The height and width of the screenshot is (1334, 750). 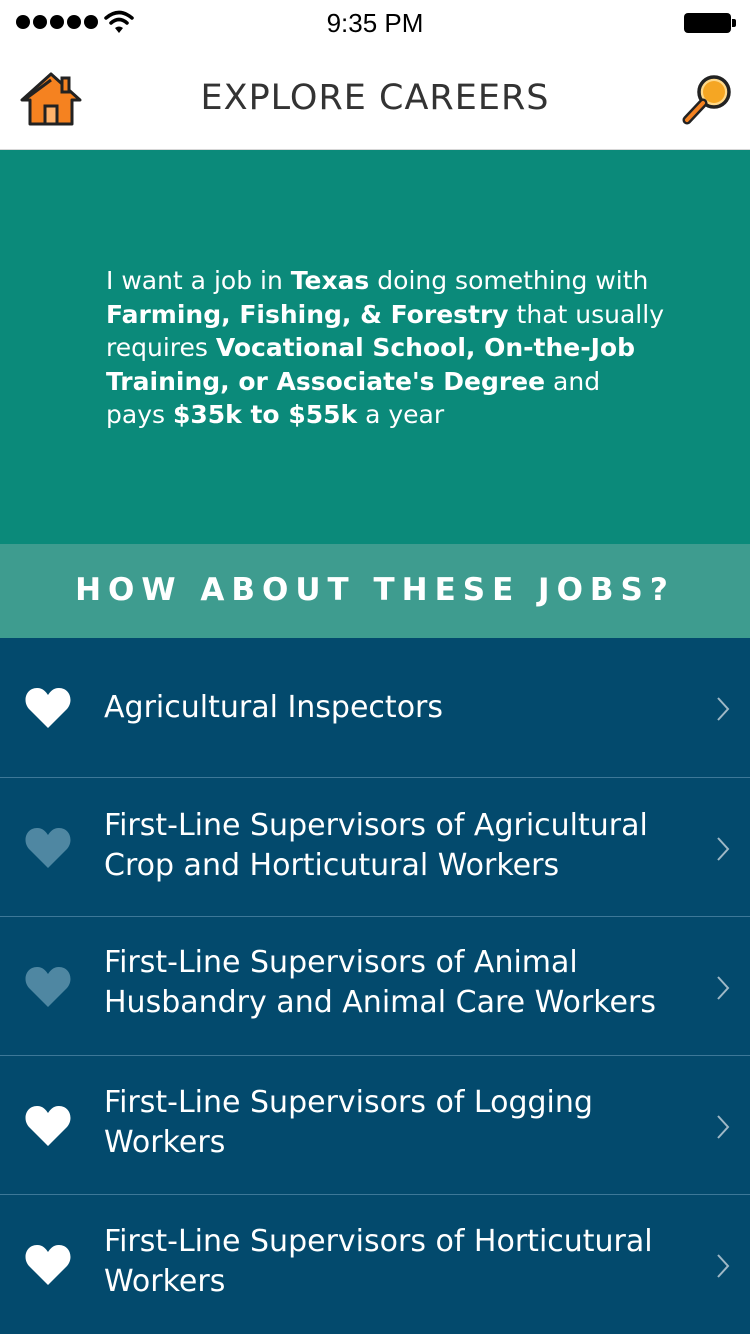 What do you see at coordinates (307, 314) in the screenshot?
I see `criteria-field: Farming, Fishing, & Forestry` at bounding box center [307, 314].